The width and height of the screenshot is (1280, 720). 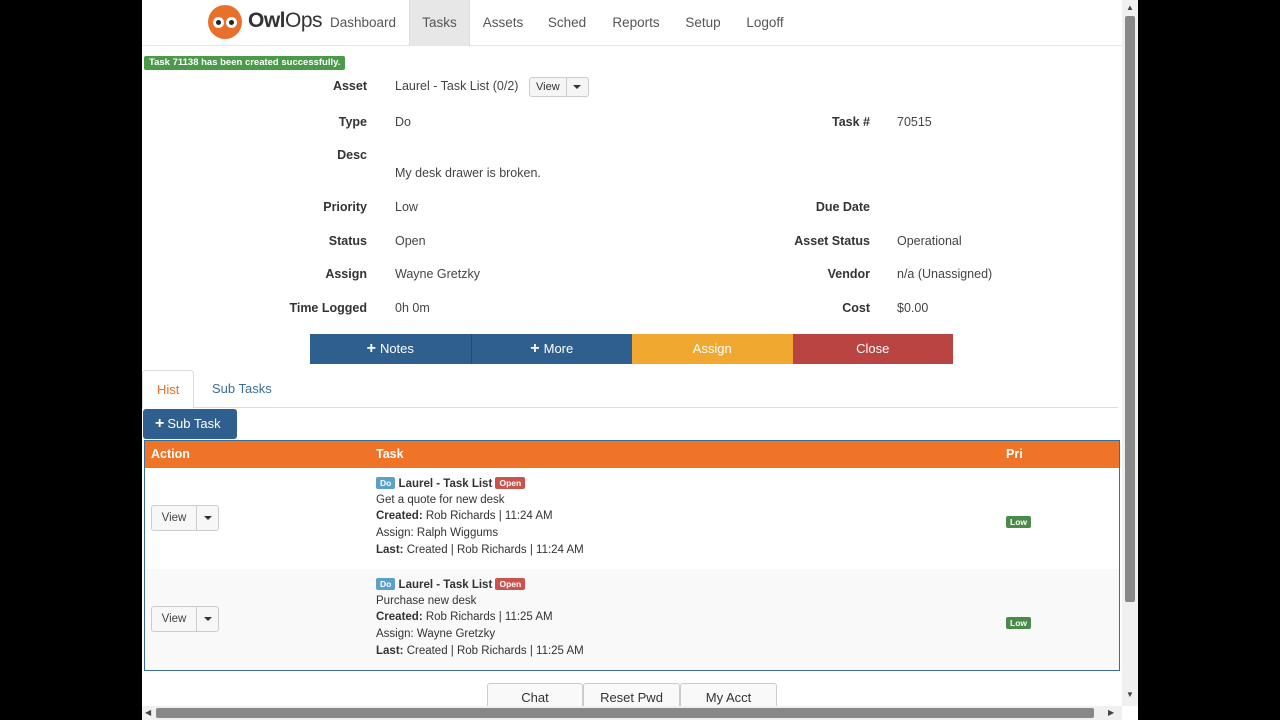 What do you see at coordinates (242, 389) in the screenshot?
I see `tab-sub-tasks: Sub Tasks` at bounding box center [242, 389].